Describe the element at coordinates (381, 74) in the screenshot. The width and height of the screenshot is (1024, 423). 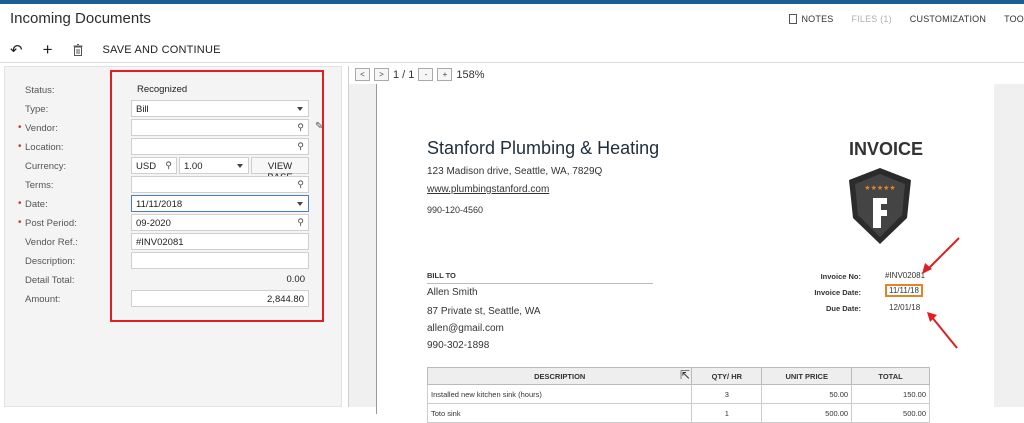
I see `next-page-button: >` at that location.